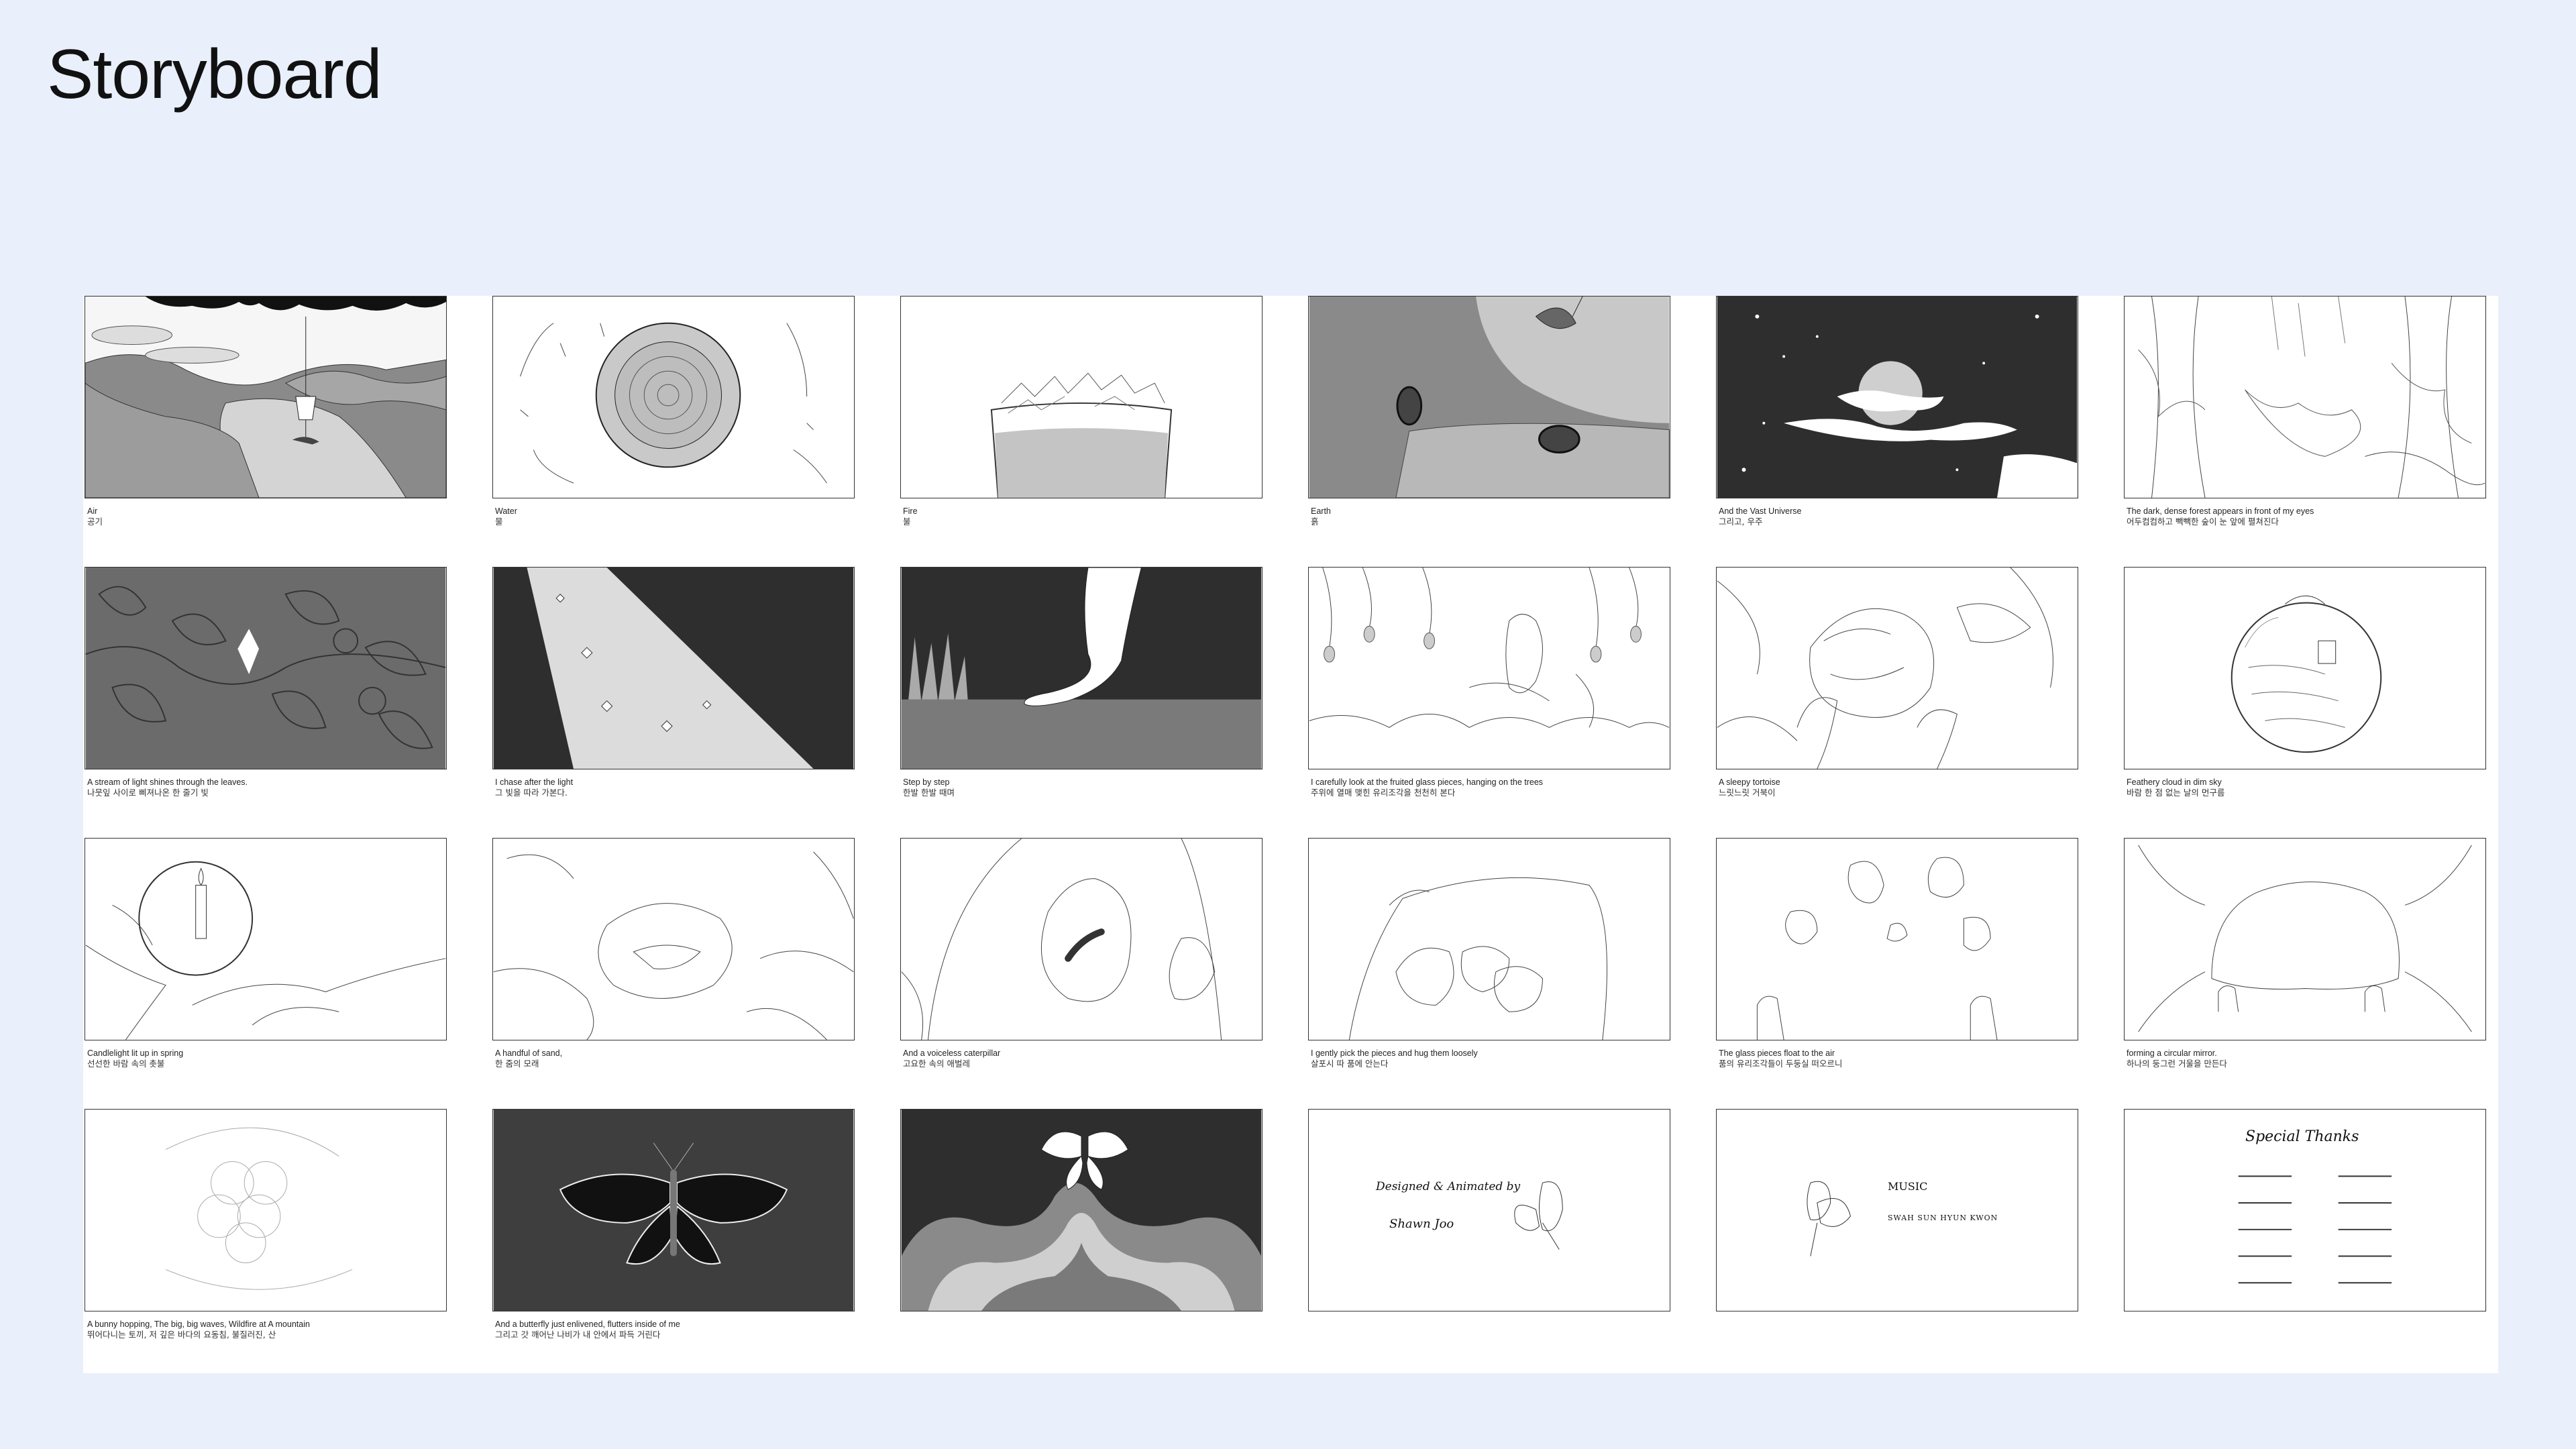 The height and width of the screenshot is (1449, 2576). I want to click on panel-hug-caption-ko: 살포시 따 품에 안는다, so click(1350, 1064).